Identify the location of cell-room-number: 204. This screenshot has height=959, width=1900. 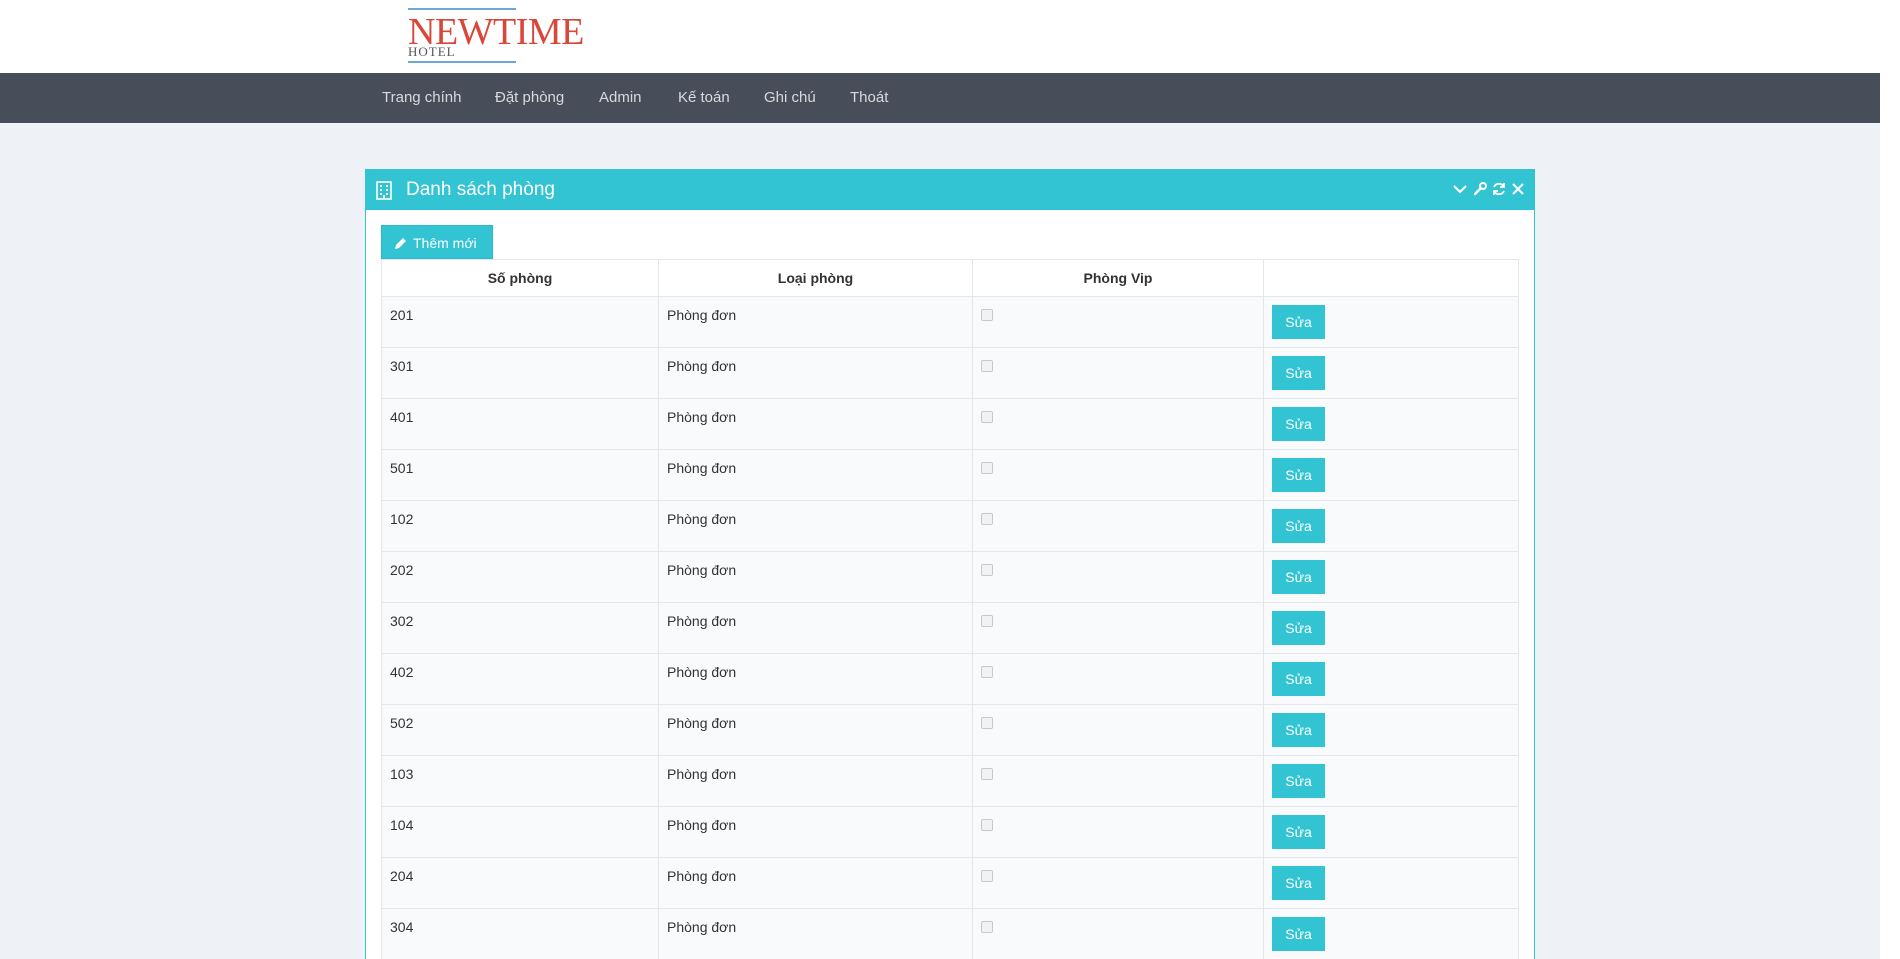
(520, 883).